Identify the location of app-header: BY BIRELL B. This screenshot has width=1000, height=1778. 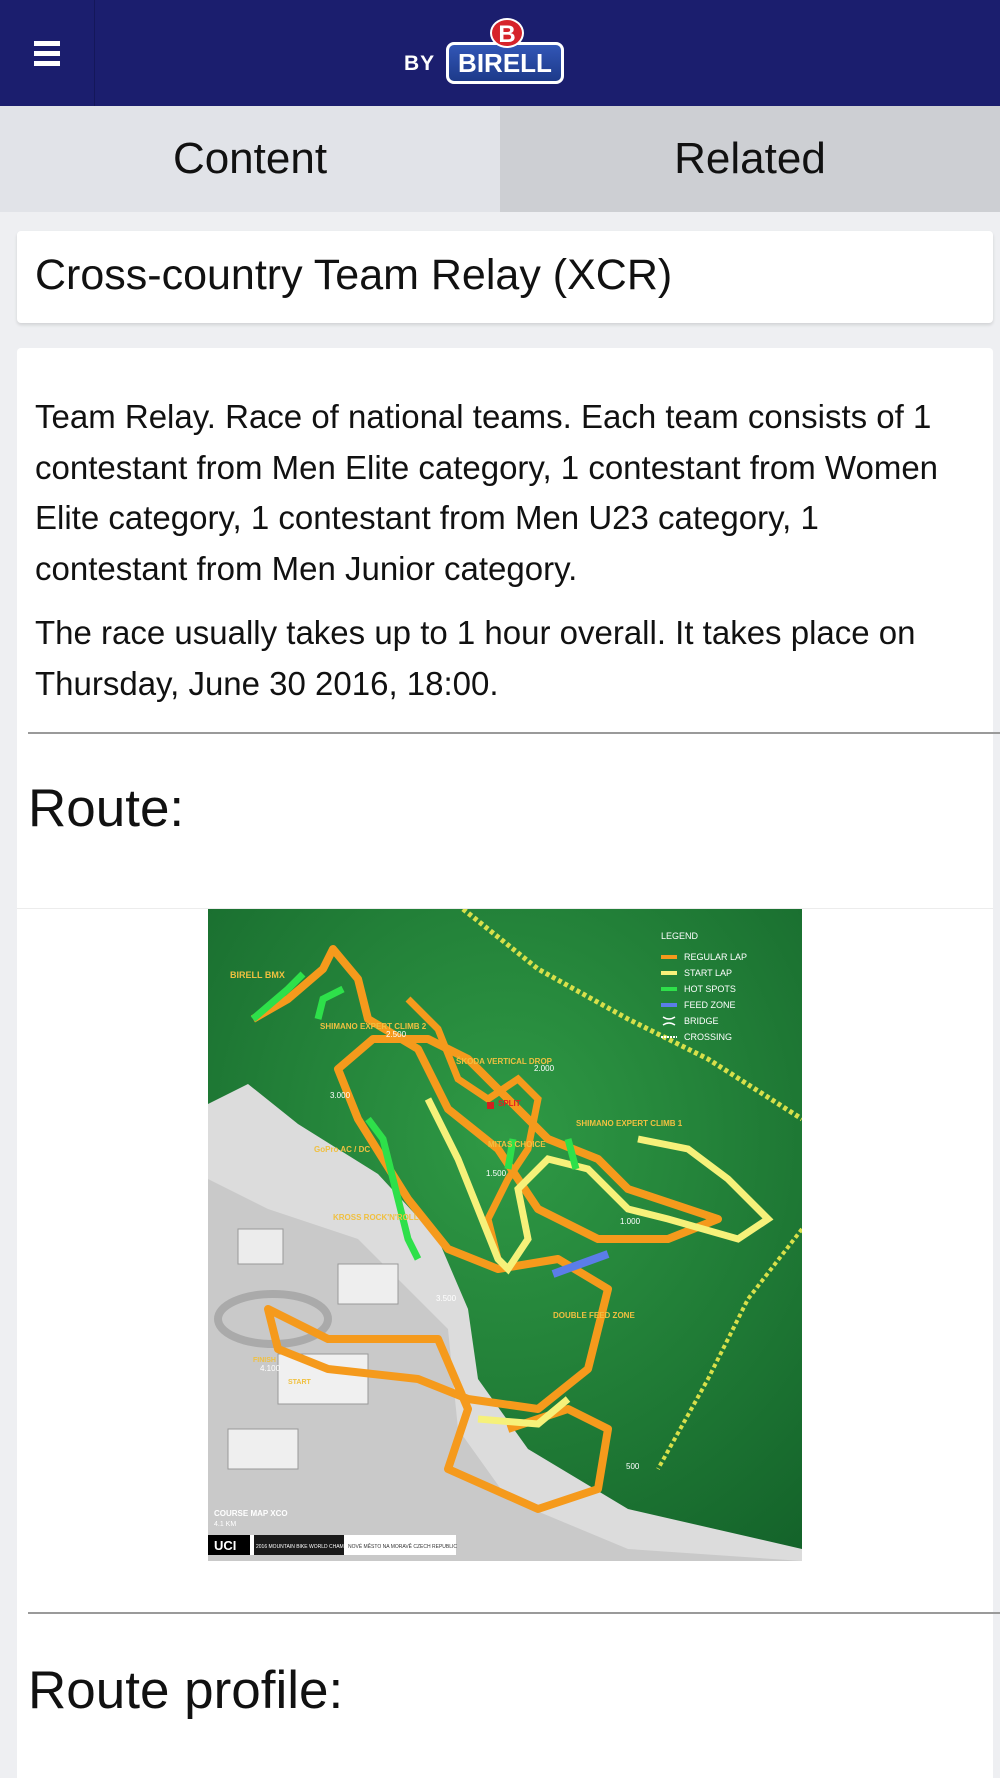
(500, 53).